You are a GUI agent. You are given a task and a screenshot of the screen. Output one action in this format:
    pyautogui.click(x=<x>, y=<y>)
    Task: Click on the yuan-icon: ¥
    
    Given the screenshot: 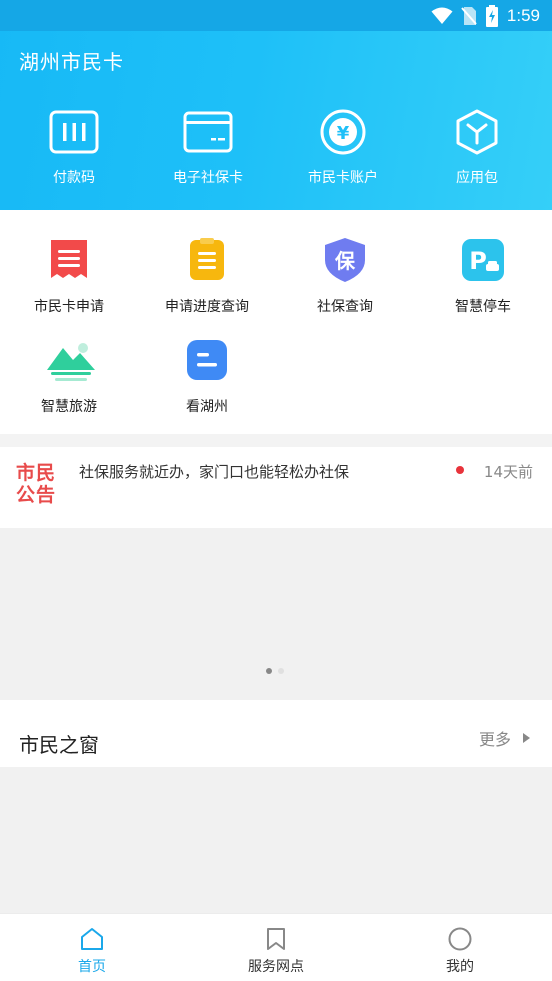 What is the action you would take?
    pyautogui.click(x=343, y=132)
    